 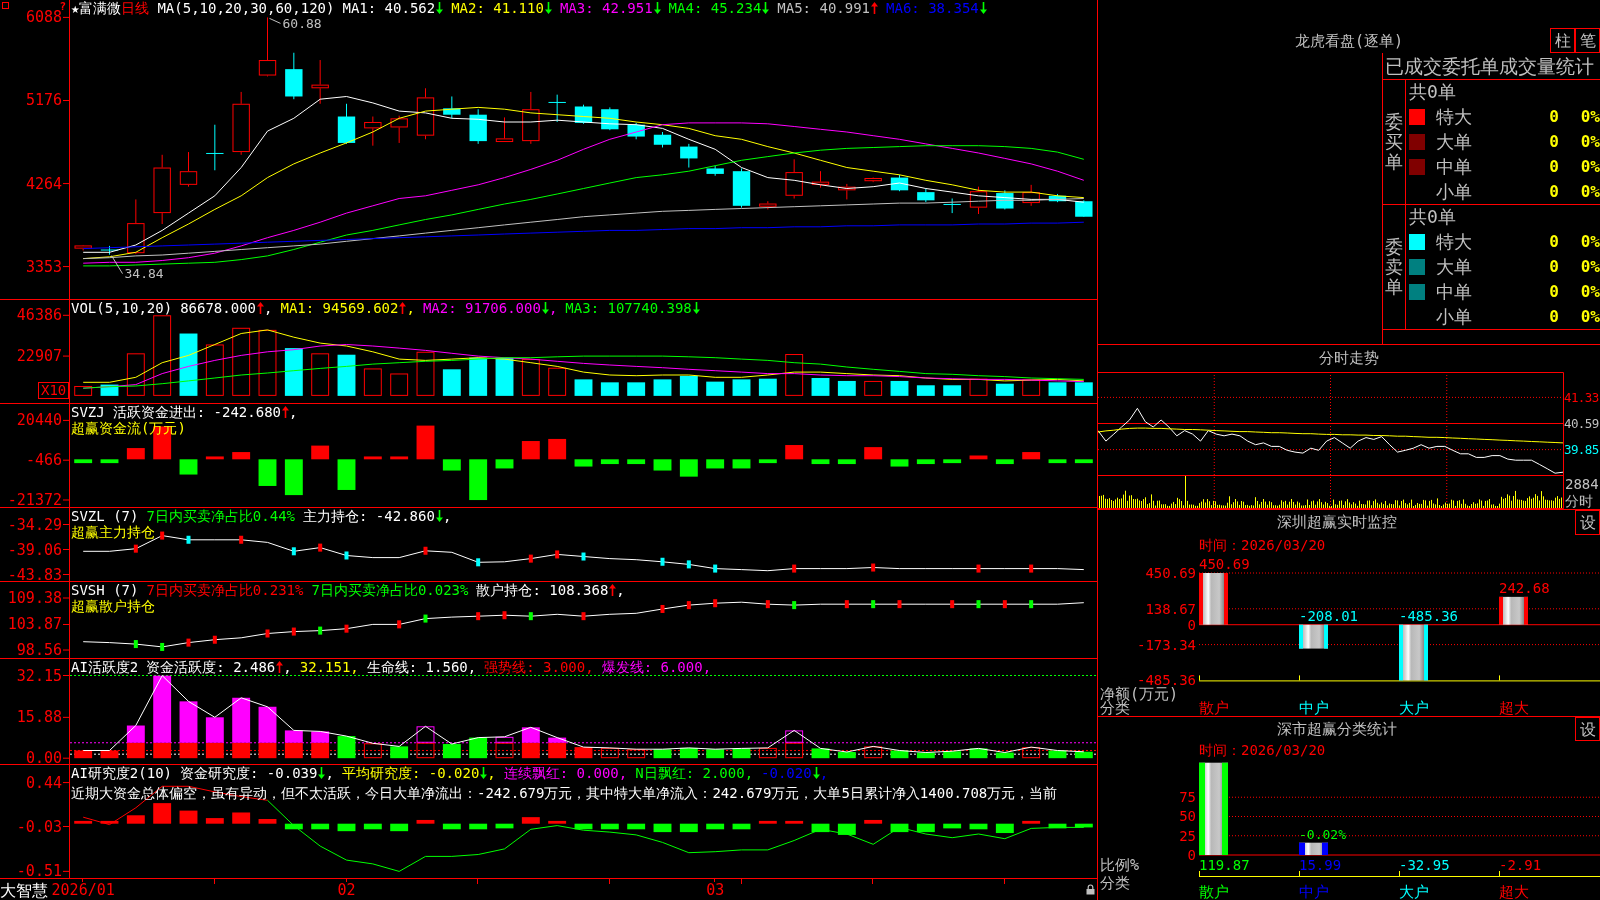 What do you see at coordinates (1336, 522) in the screenshot?
I see `section-title: 深圳超赢实时监控` at bounding box center [1336, 522].